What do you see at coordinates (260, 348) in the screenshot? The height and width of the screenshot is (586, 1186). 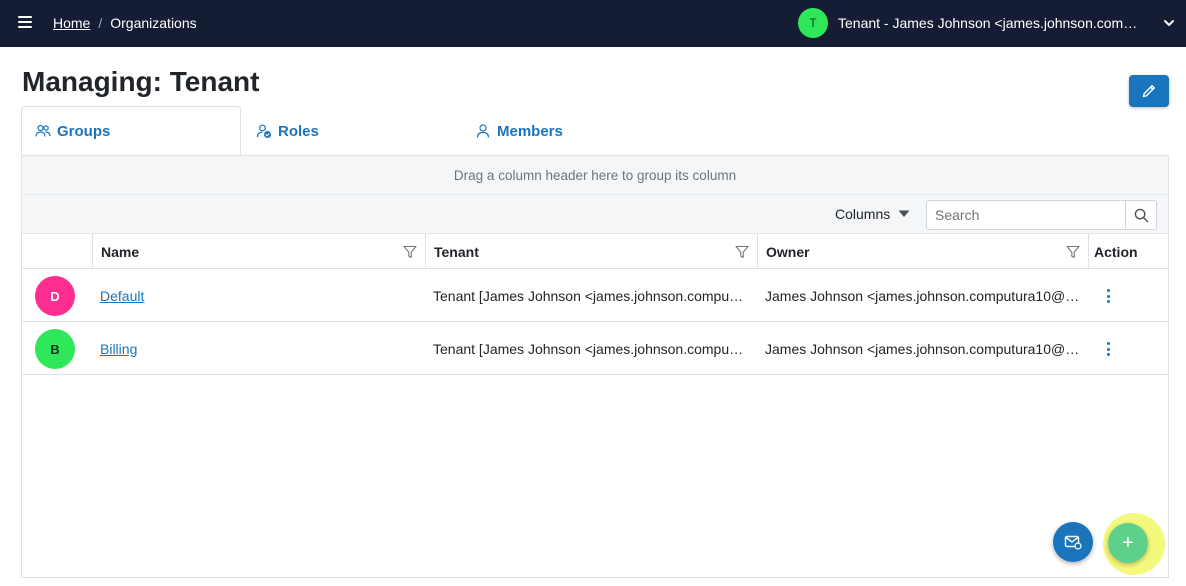 I see `cell-name: Billing` at bounding box center [260, 348].